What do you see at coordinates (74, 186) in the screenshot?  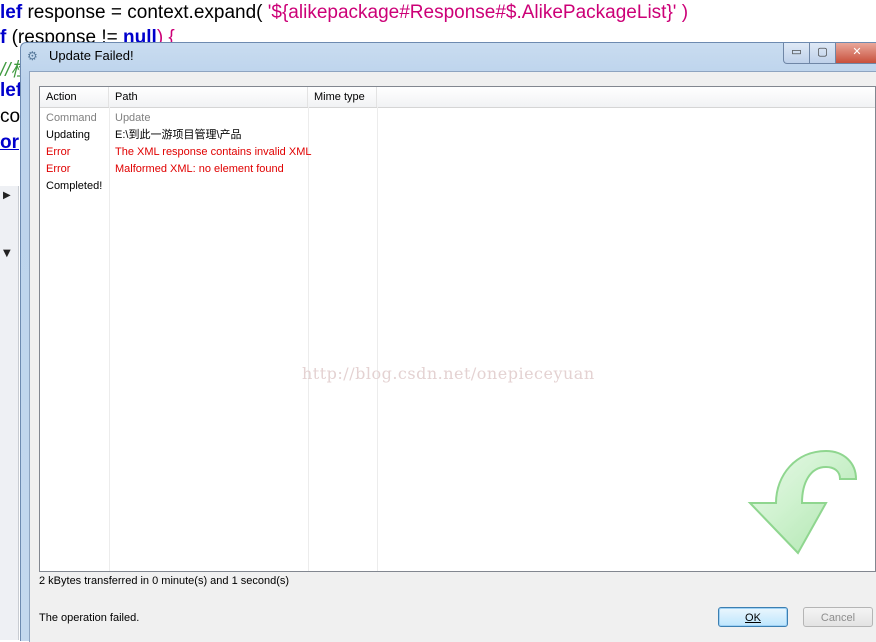 I see `row-5-action: Completed!` at bounding box center [74, 186].